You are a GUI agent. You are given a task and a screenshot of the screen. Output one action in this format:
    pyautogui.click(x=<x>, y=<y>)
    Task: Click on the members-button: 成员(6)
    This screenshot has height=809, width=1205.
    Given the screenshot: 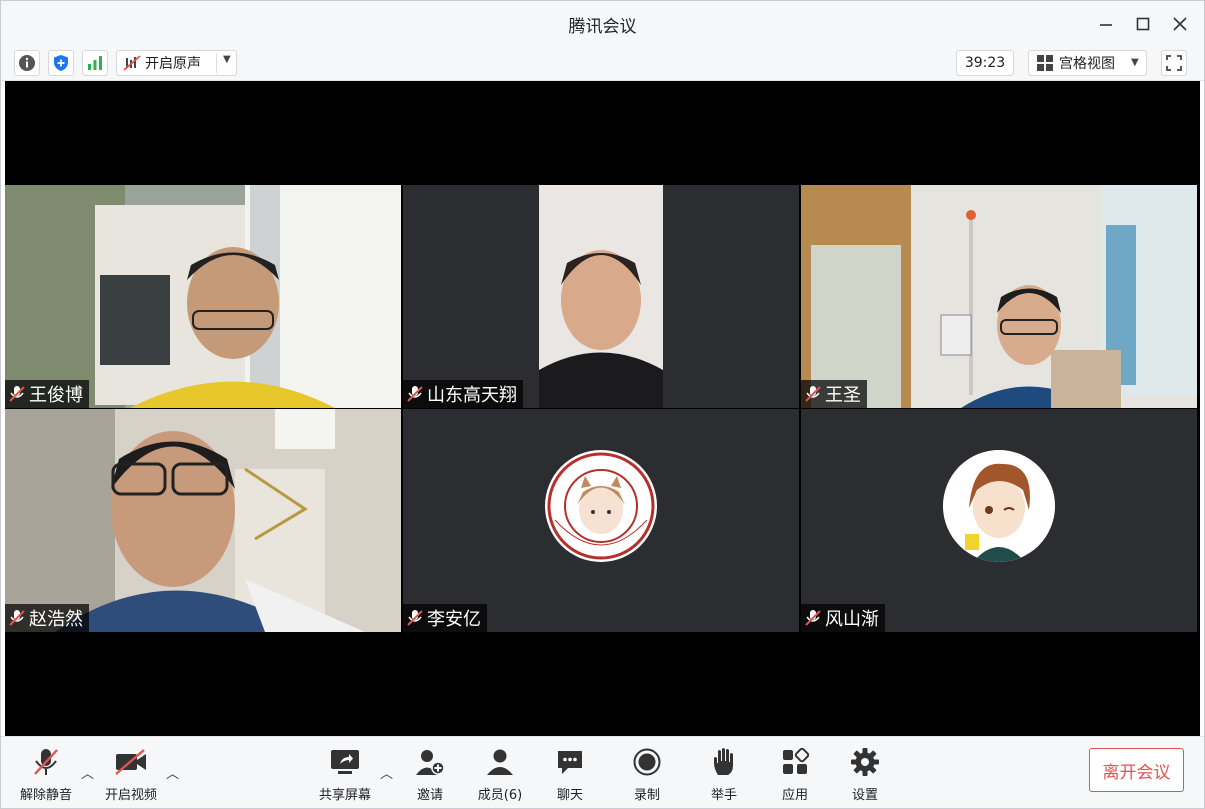 What is the action you would take?
    pyautogui.click(x=500, y=775)
    